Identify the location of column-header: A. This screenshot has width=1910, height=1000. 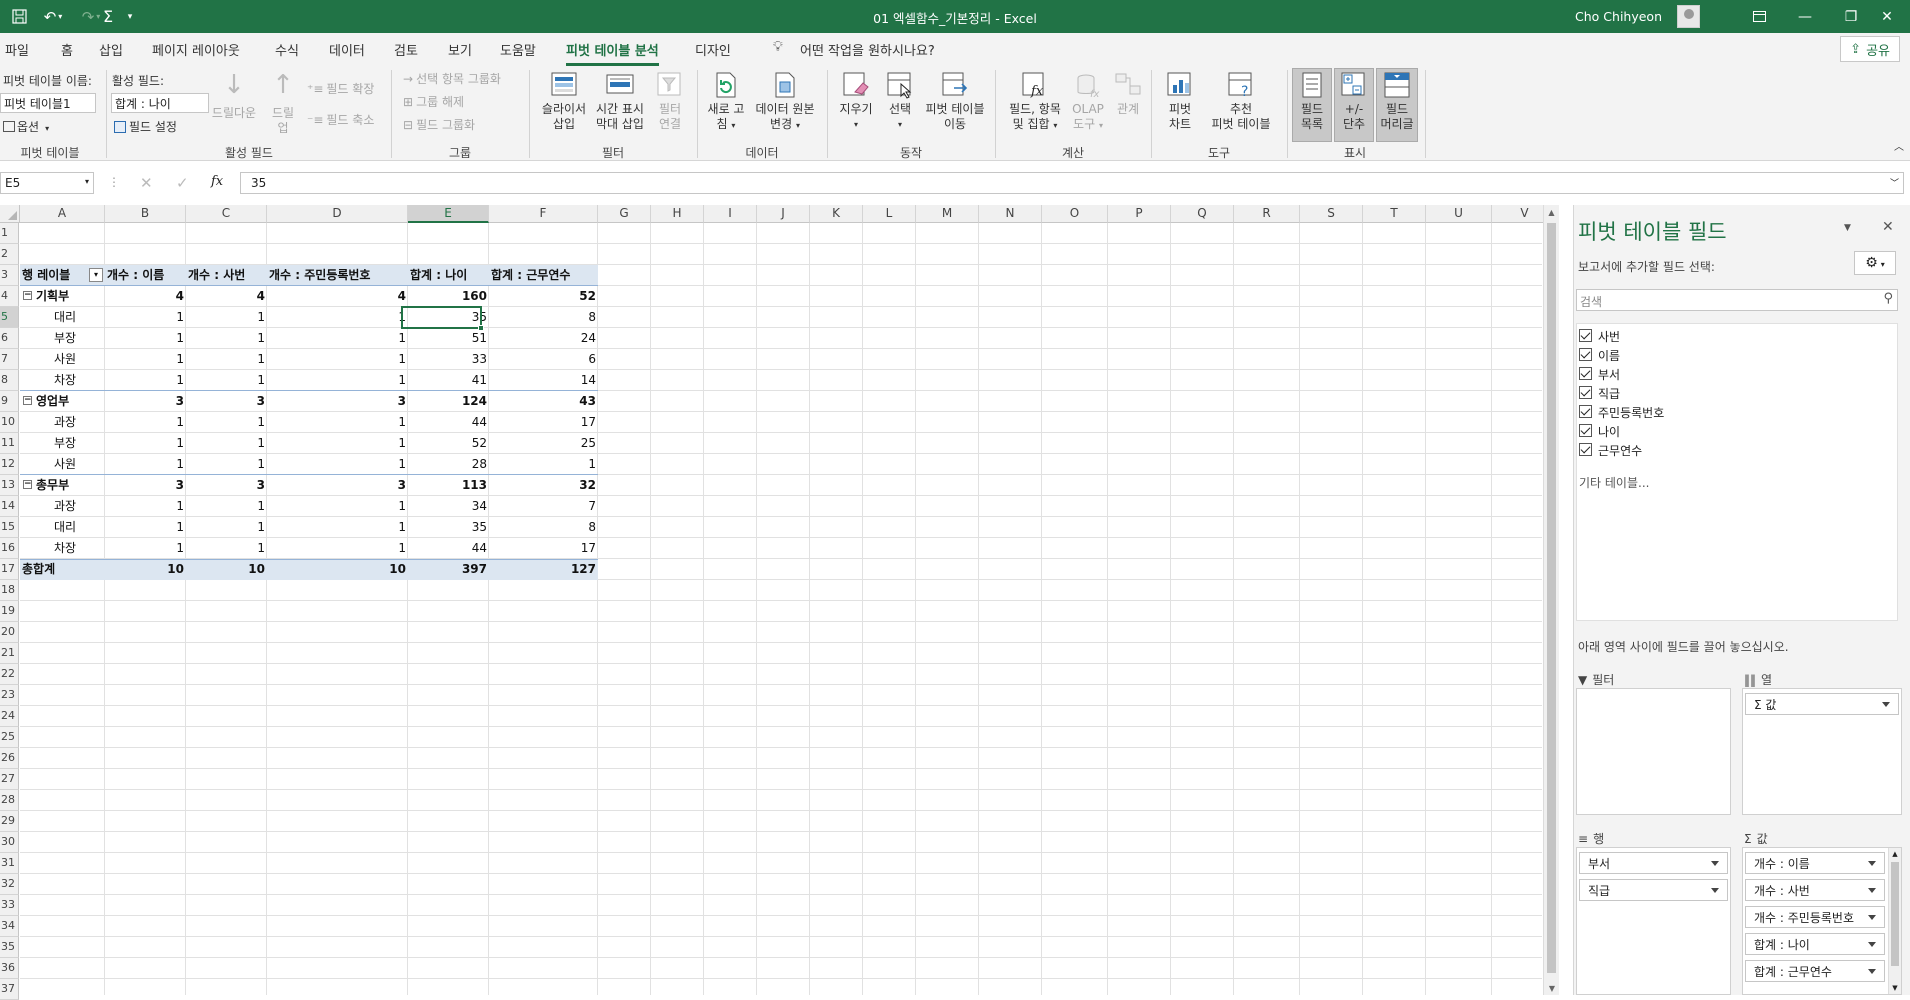
(62, 214).